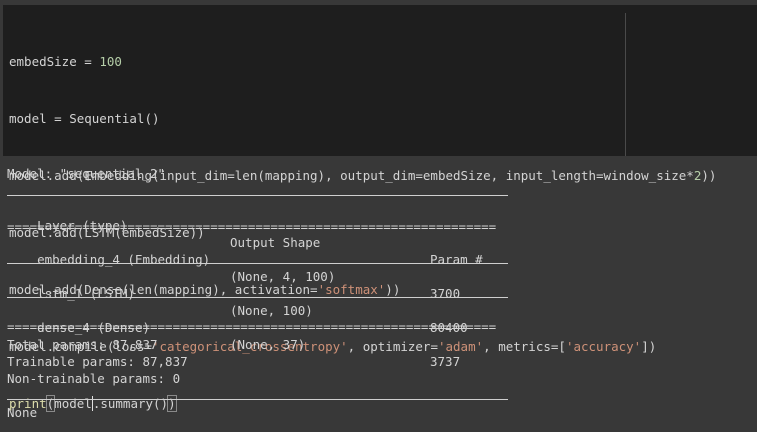 This screenshot has height=432, width=757. What do you see at coordinates (456, 259) in the screenshot?
I see `header-param-count: Param #` at bounding box center [456, 259].